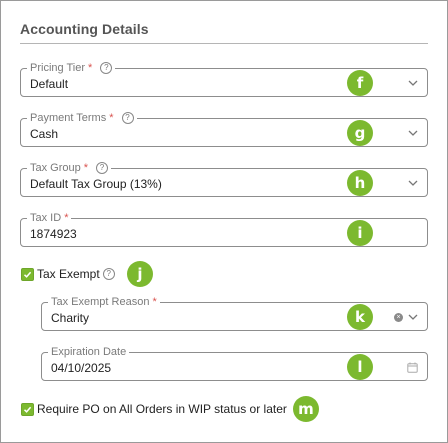 The image size is (448, 443). I want to click on require-po-checkbox, so click(27, 409).